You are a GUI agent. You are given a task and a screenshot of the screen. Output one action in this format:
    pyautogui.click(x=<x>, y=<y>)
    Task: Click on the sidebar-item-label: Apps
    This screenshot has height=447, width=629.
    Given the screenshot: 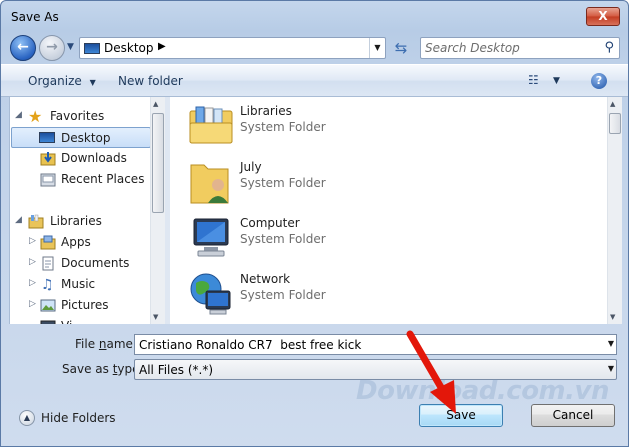 What is the action you would take?
    pyautogui.click(x=76, y=242)
    